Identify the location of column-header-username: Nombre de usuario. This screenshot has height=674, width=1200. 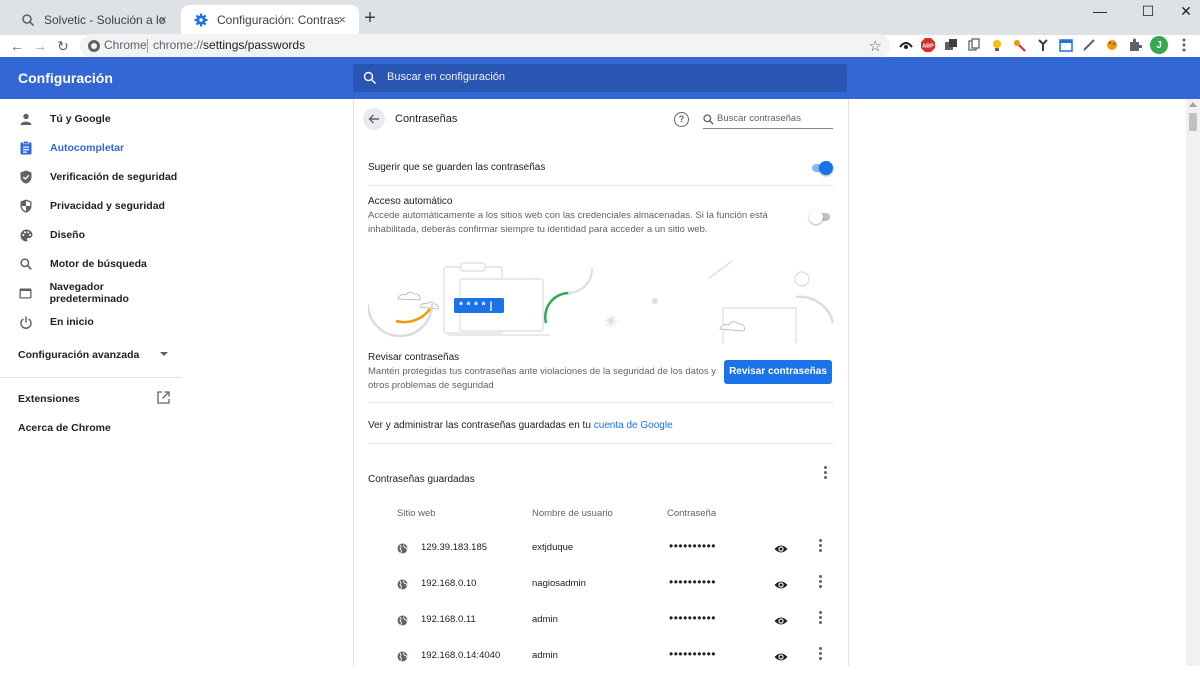
(572, 513).